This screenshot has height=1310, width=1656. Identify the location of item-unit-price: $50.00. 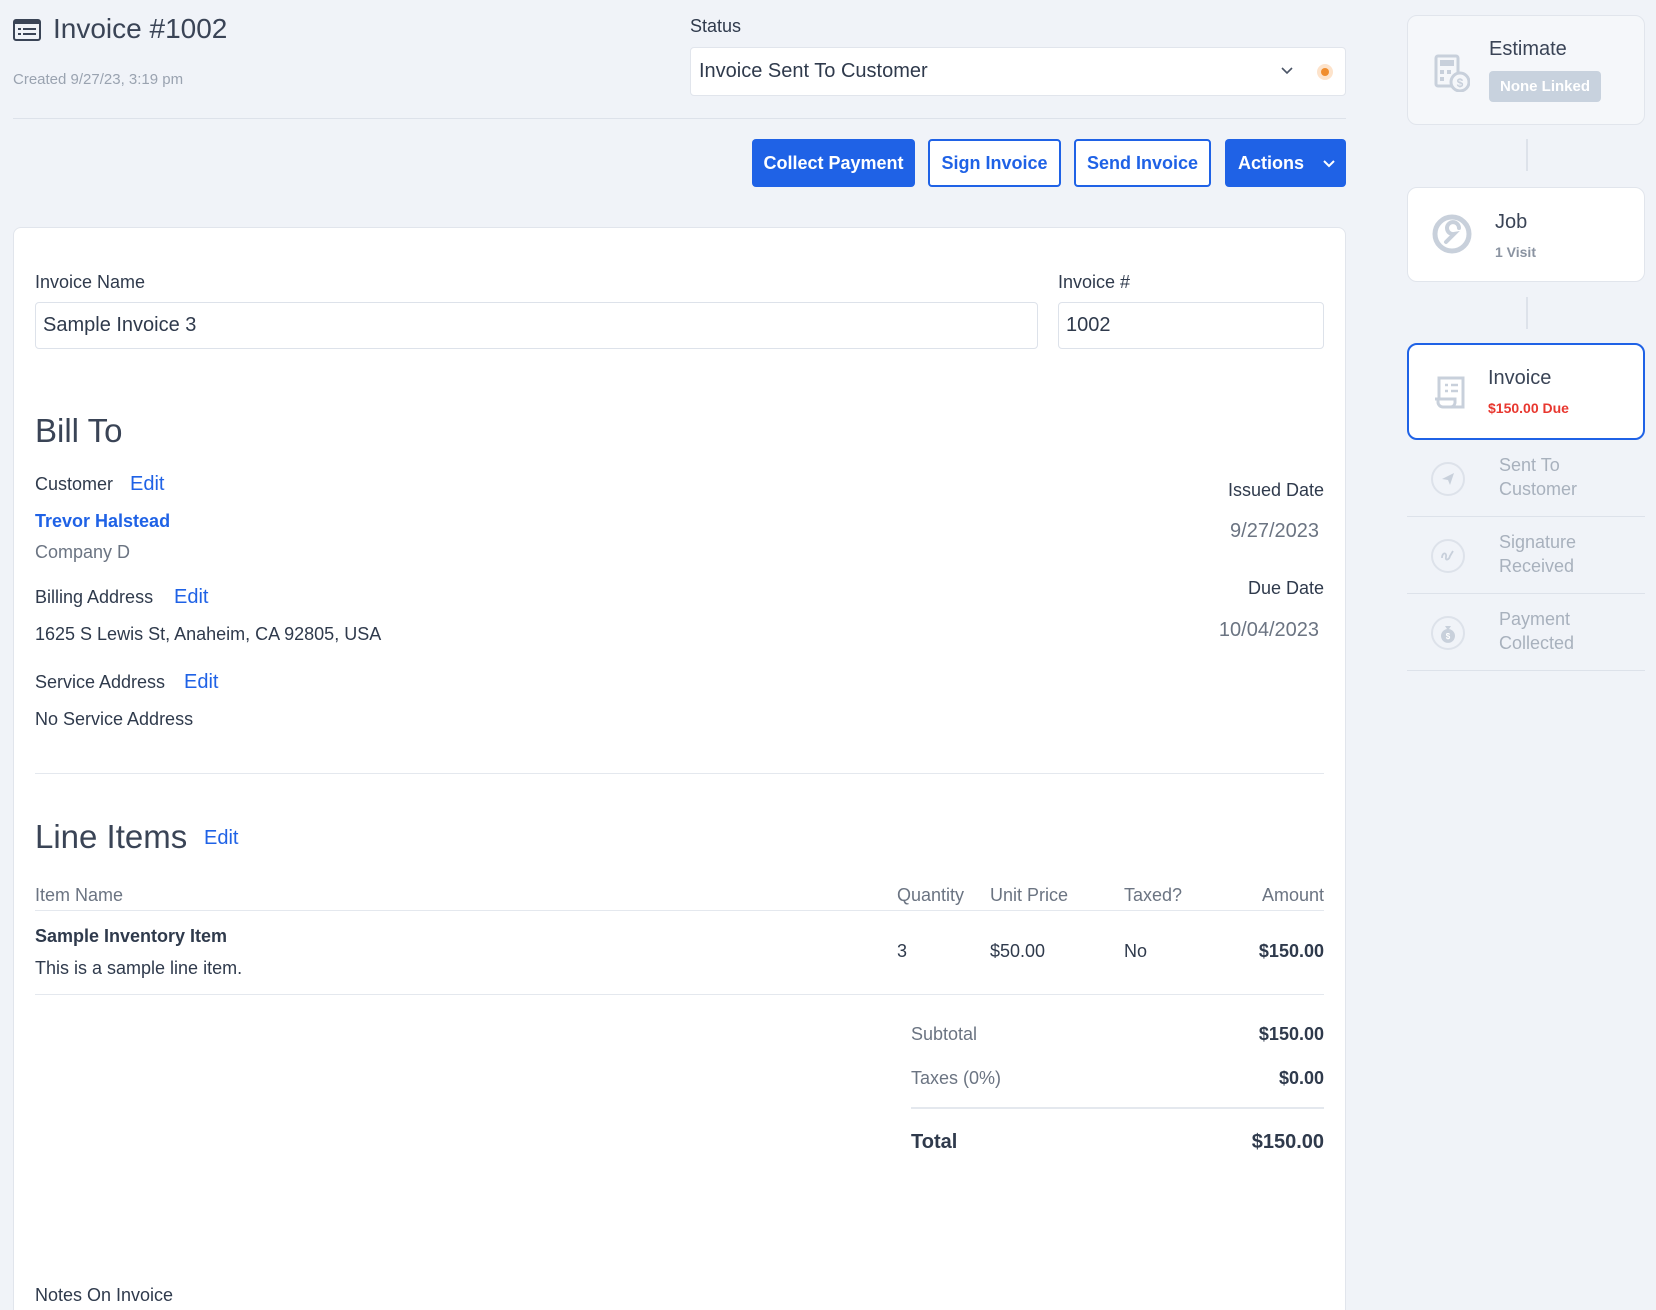
(1017, 951).